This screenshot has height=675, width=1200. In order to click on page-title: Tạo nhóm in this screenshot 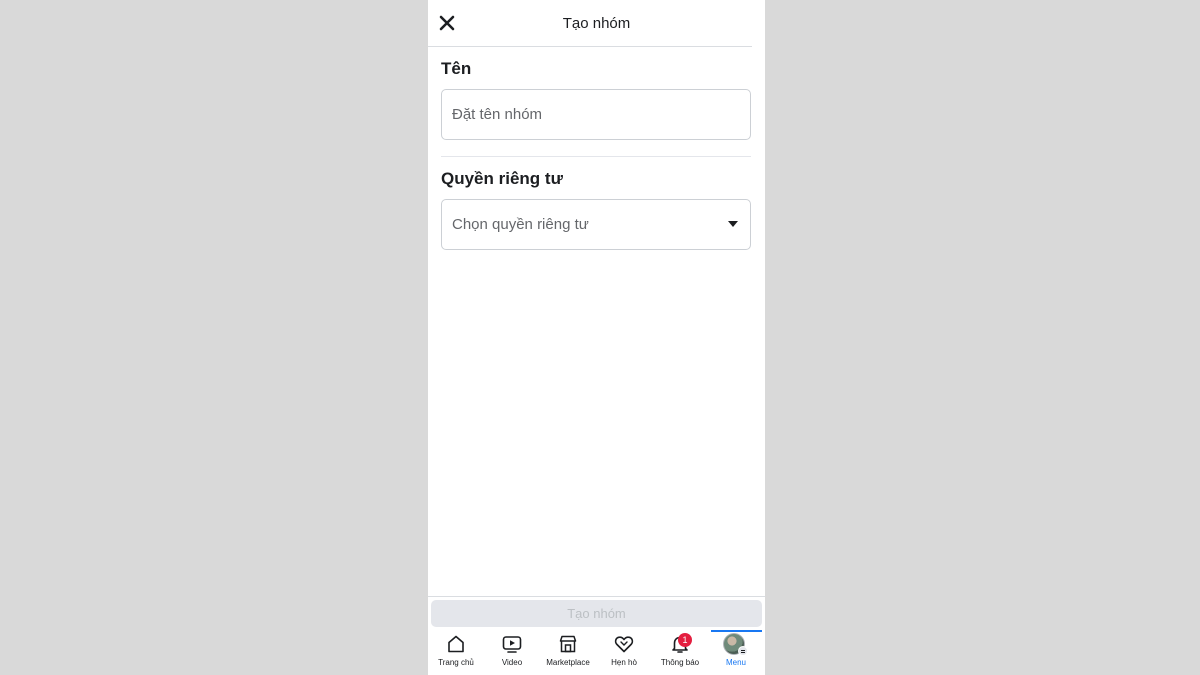, I will do `click(596, 23)`.